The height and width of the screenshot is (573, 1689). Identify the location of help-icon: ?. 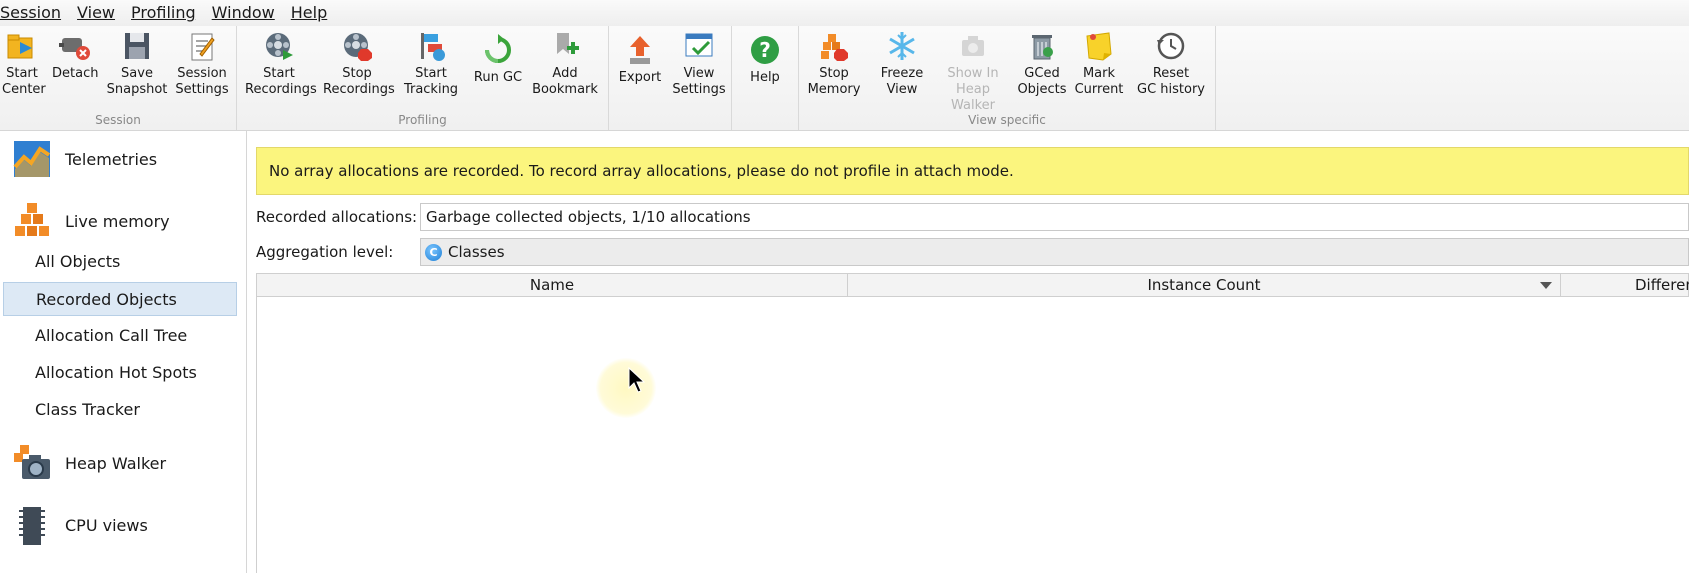
(765, 50).